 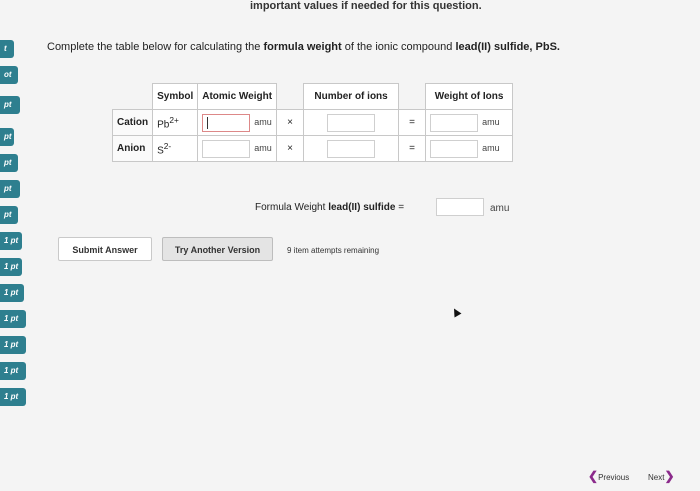 What do you see at coordinates (163, 125) in the screenshot?
I see `cation-symbol-base: Pb` at bounding box center [163, 125].